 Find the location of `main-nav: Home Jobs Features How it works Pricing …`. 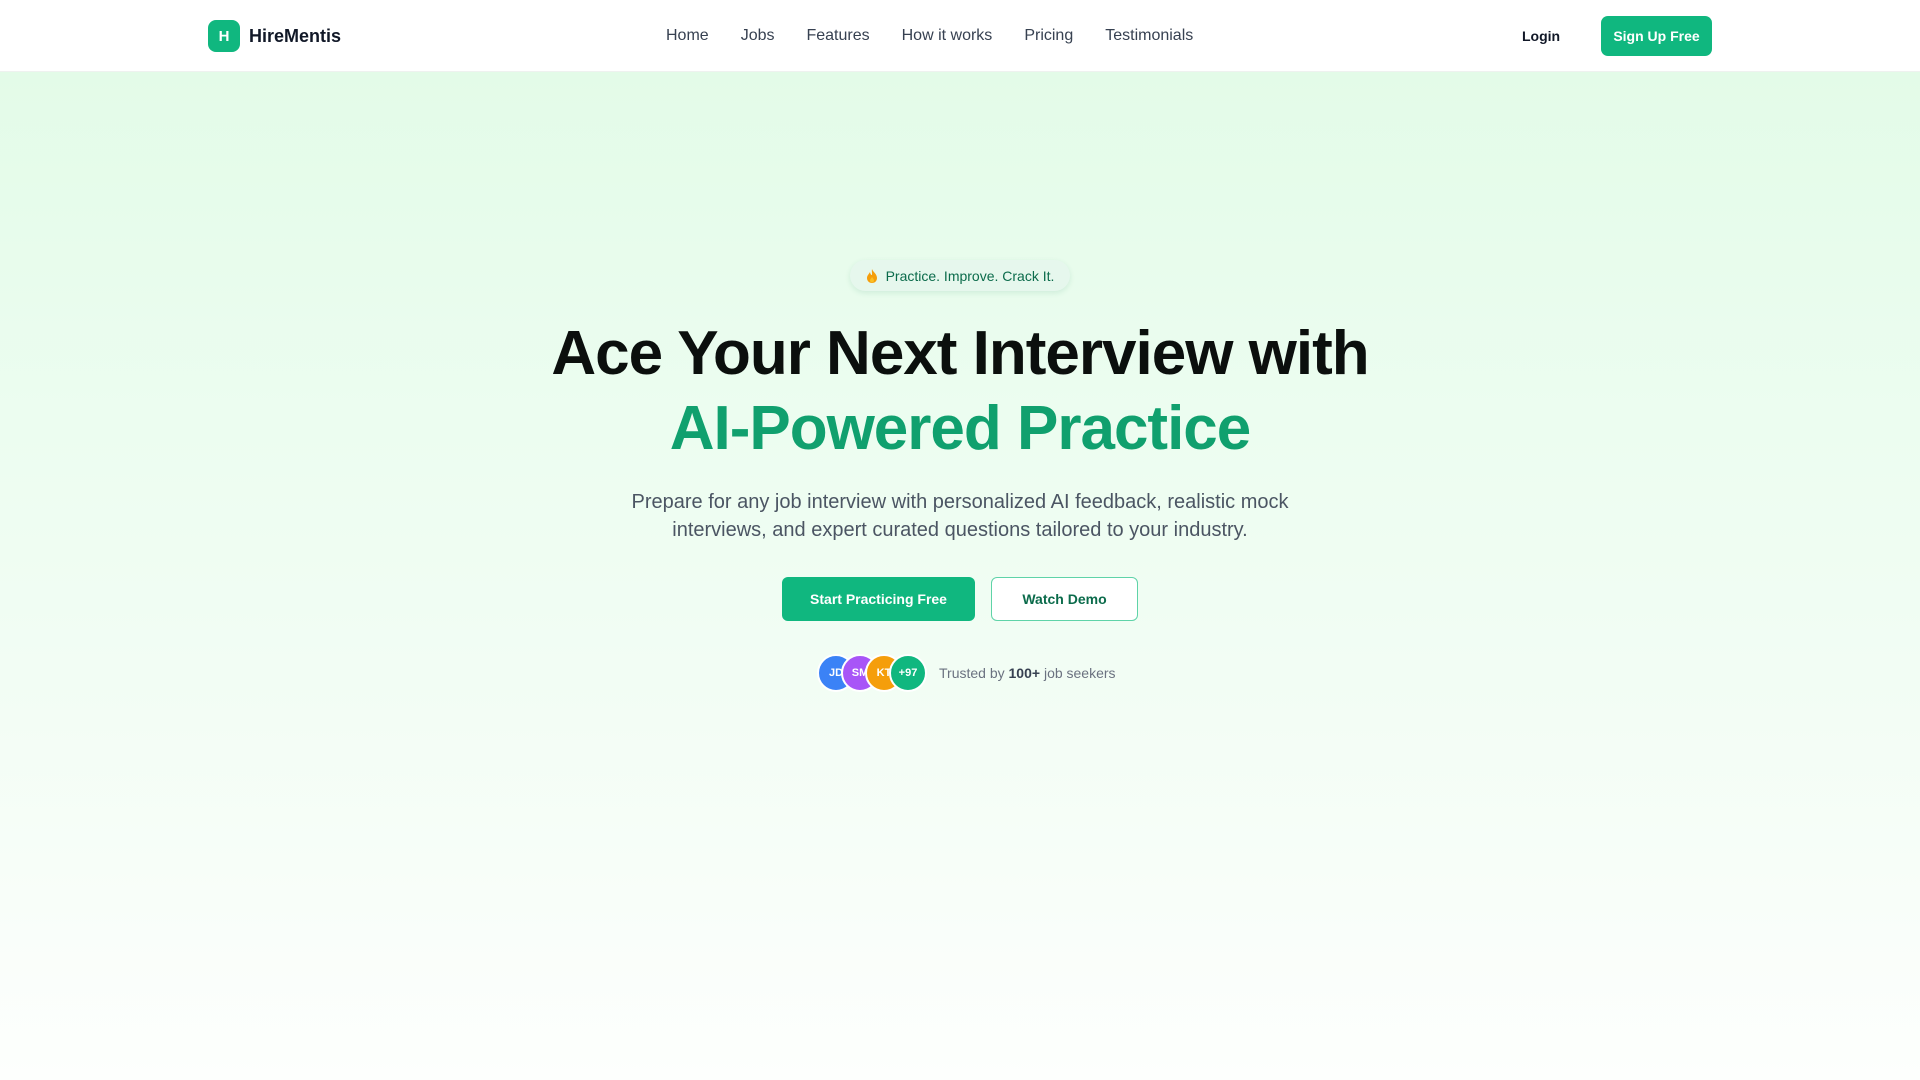

main-nav: Home Jobs Features How it works Pricing … is located at coordinates (929, 36).